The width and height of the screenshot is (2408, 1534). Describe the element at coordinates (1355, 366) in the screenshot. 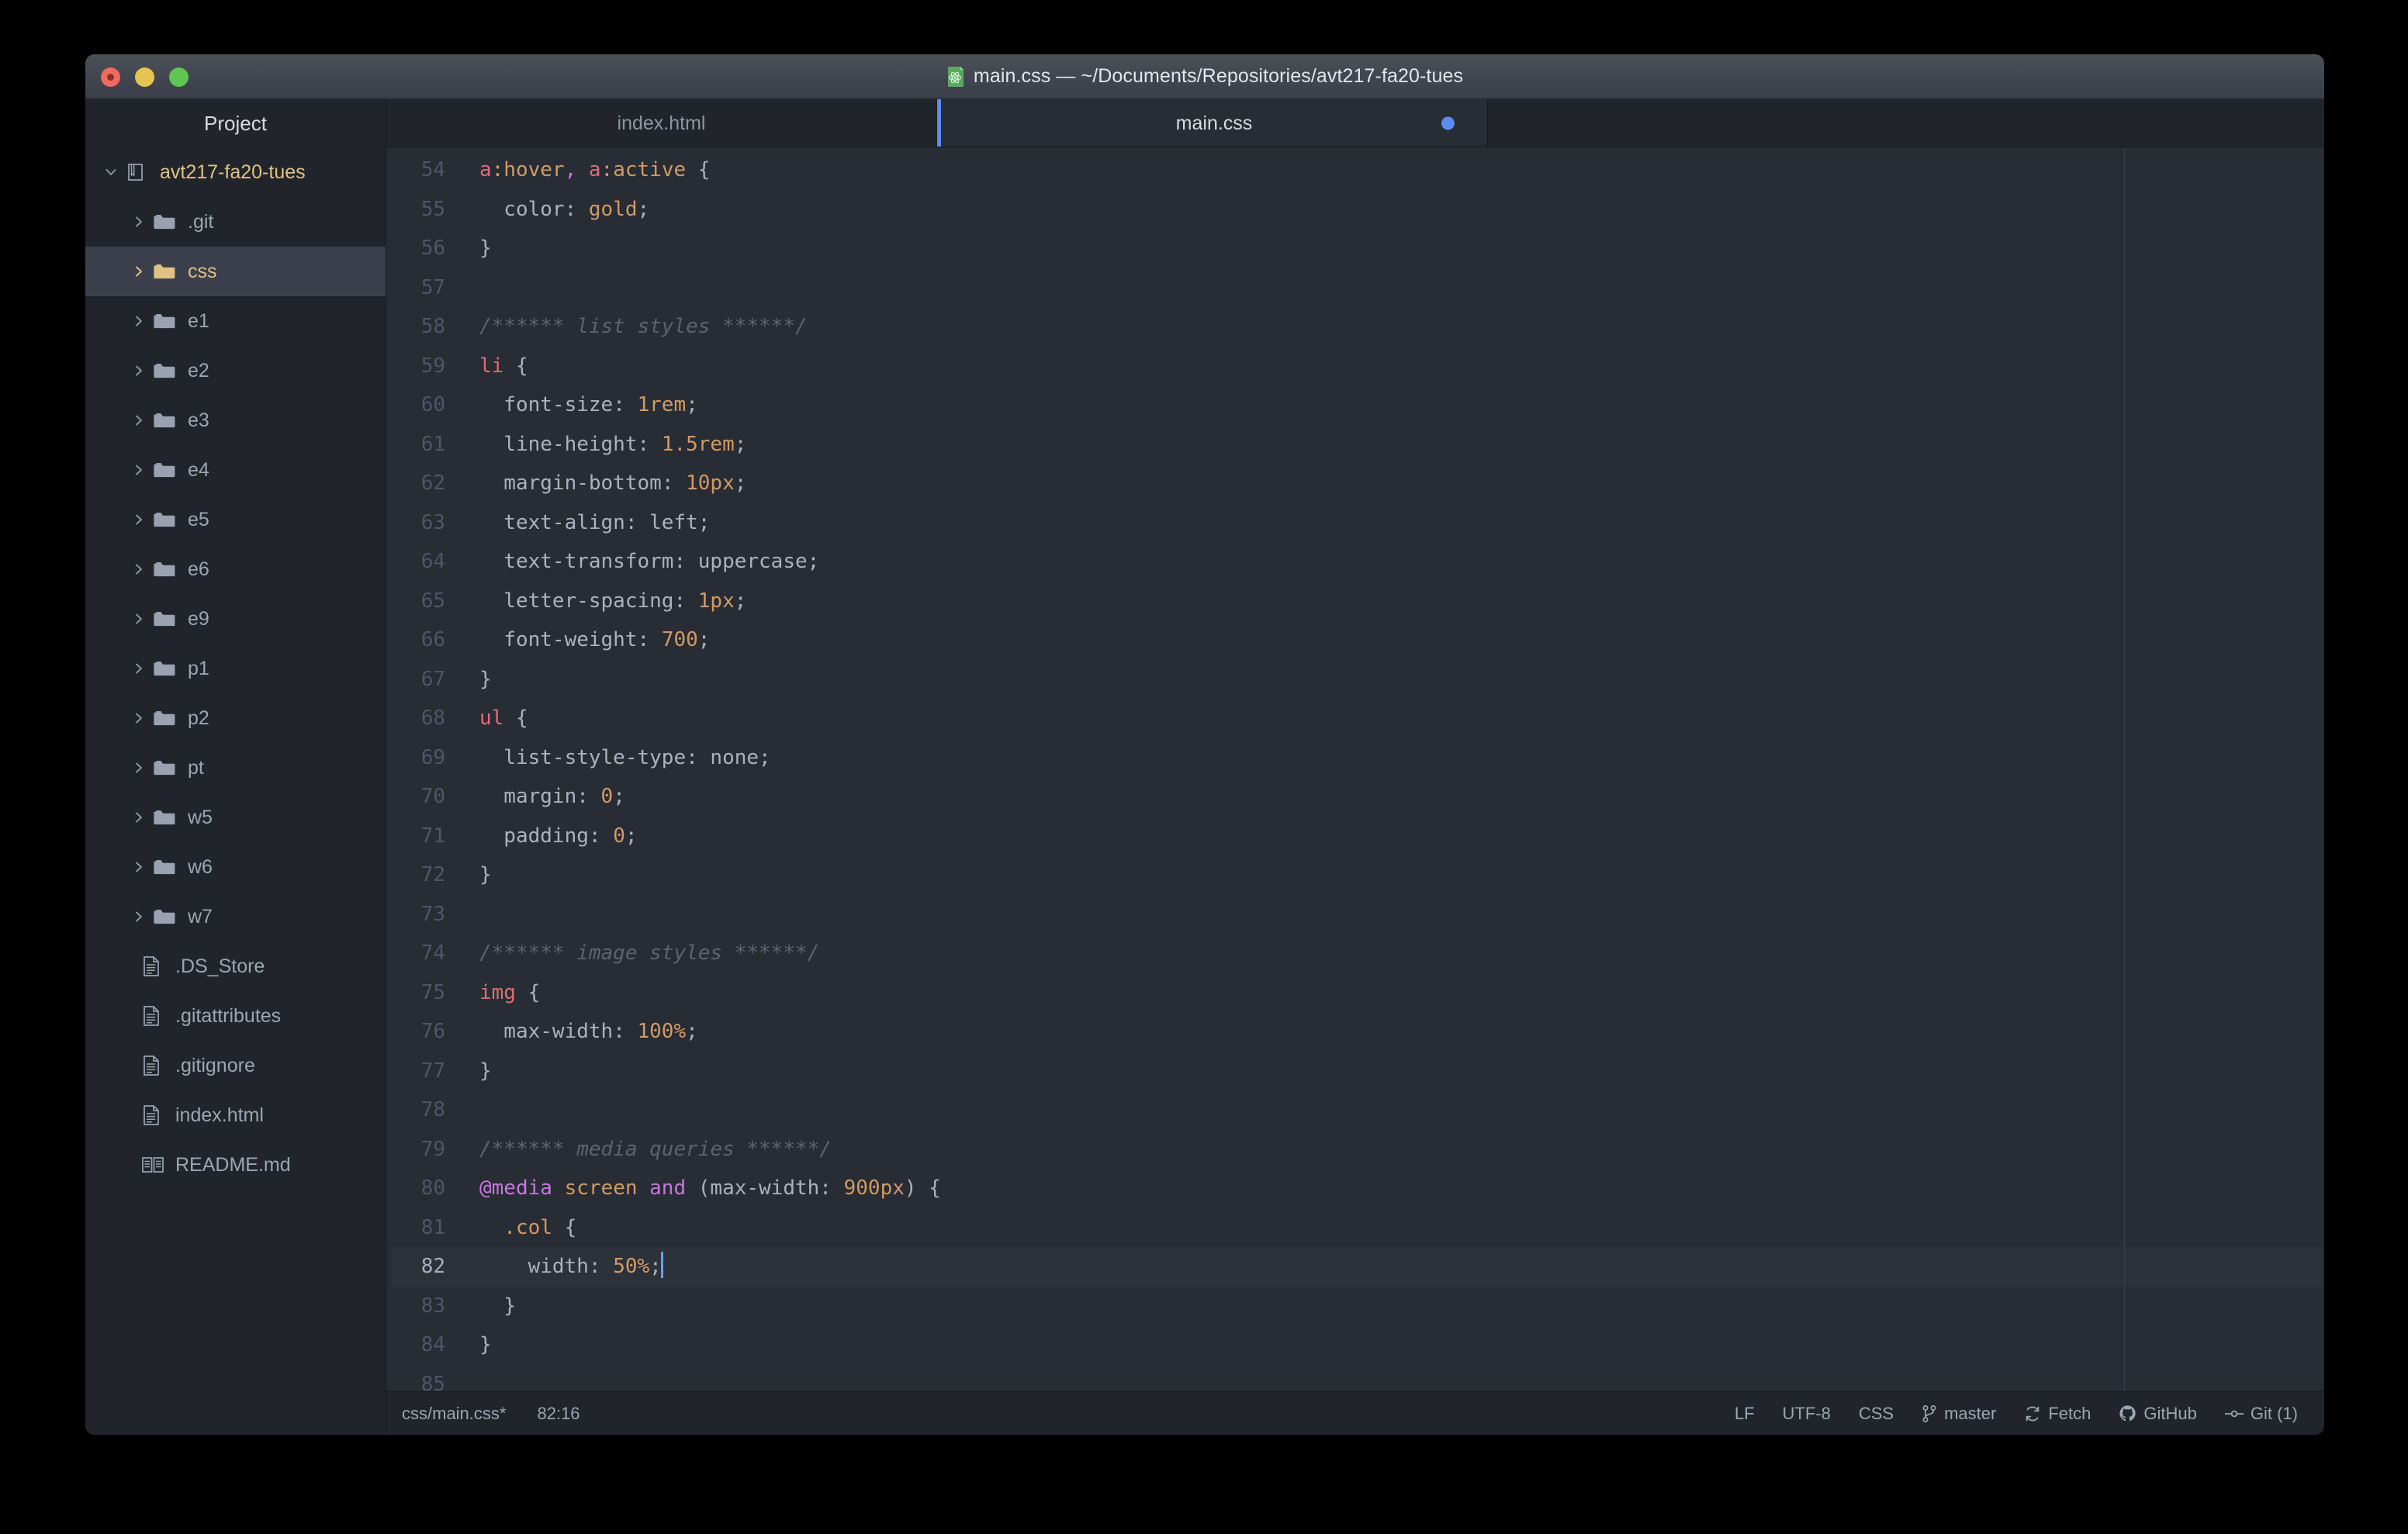

I see `code-line: 59 li {` at that location.